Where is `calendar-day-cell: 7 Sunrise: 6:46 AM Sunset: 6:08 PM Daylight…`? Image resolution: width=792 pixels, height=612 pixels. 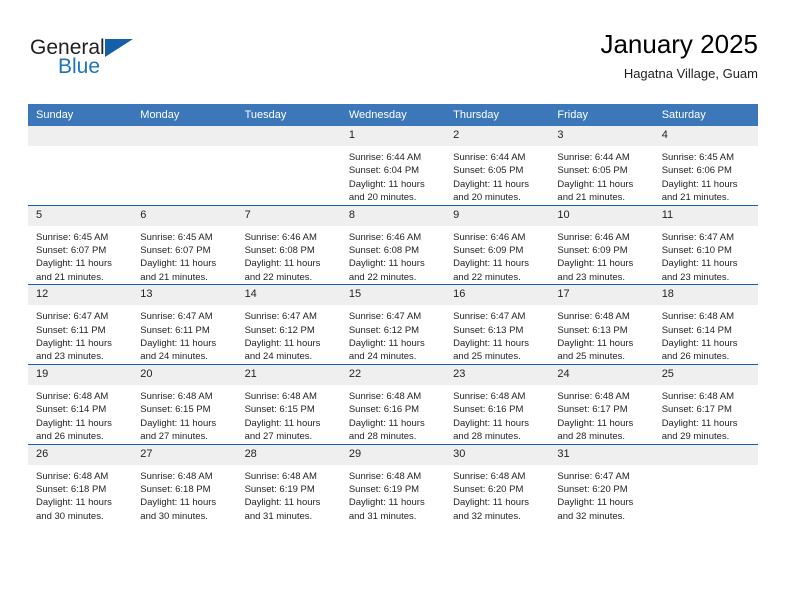 calendar-day-cell: 7 Sunrise: 6:46 AM Sunset: 6:08 PM Daylight… is located at coordinates (288, 244).